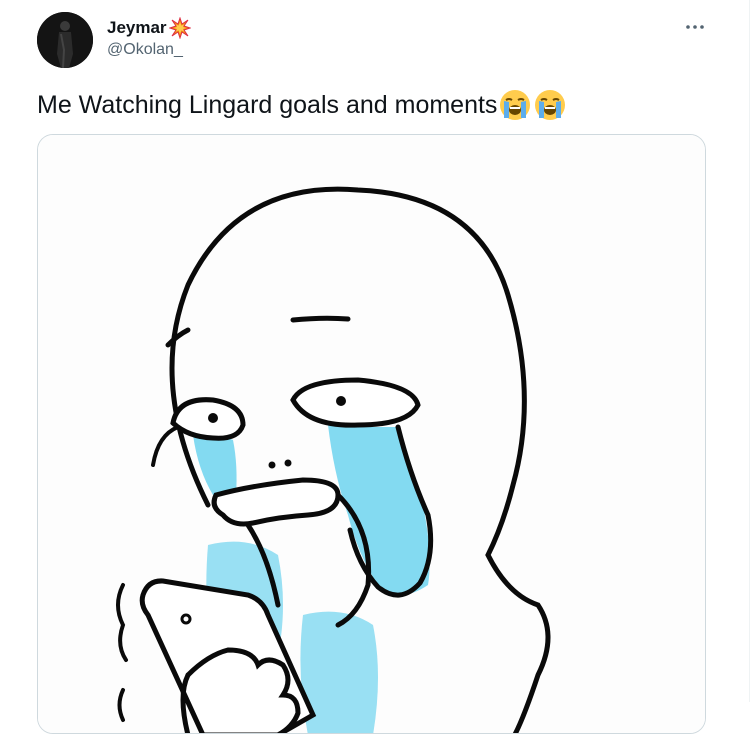  I want to click on author-display-name: Jeymar, so click(137, 28).